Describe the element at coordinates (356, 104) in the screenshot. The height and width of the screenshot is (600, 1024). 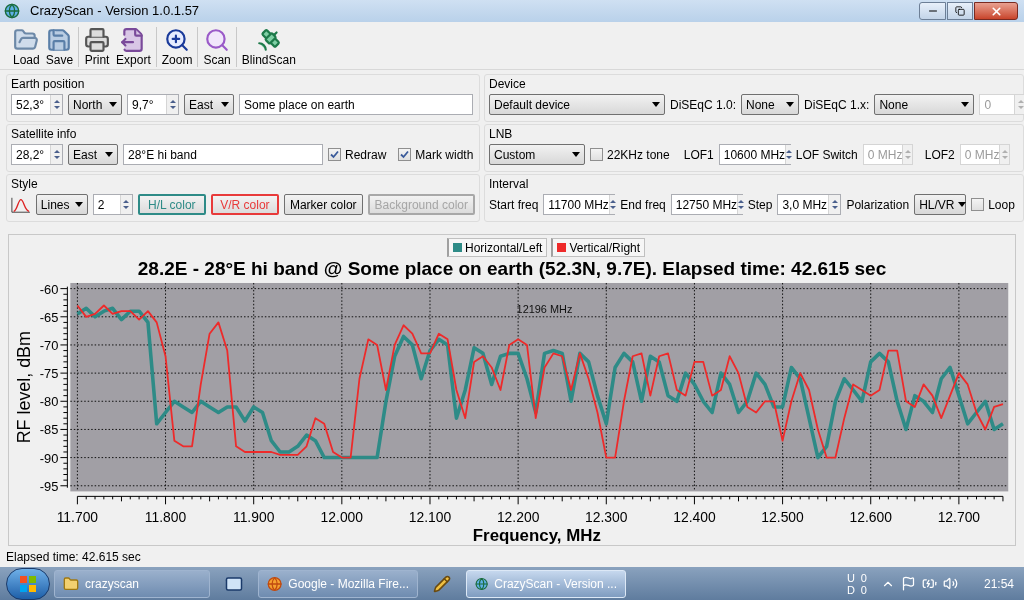
I see `text-field: Some place on earth` at that location.